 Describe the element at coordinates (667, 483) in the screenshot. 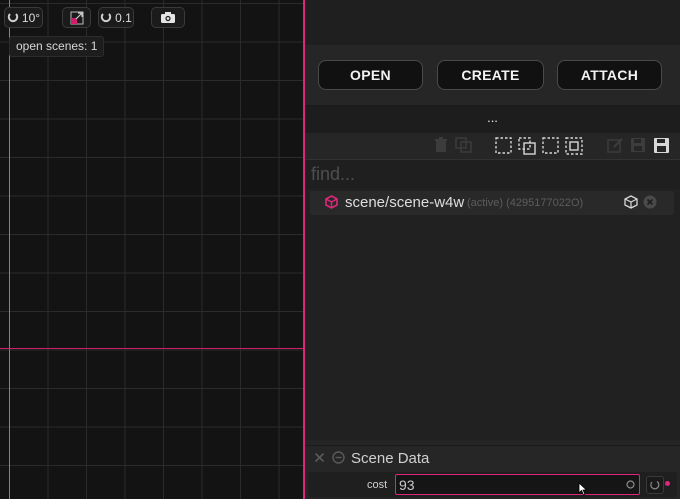

I see `override-dot` at that location.